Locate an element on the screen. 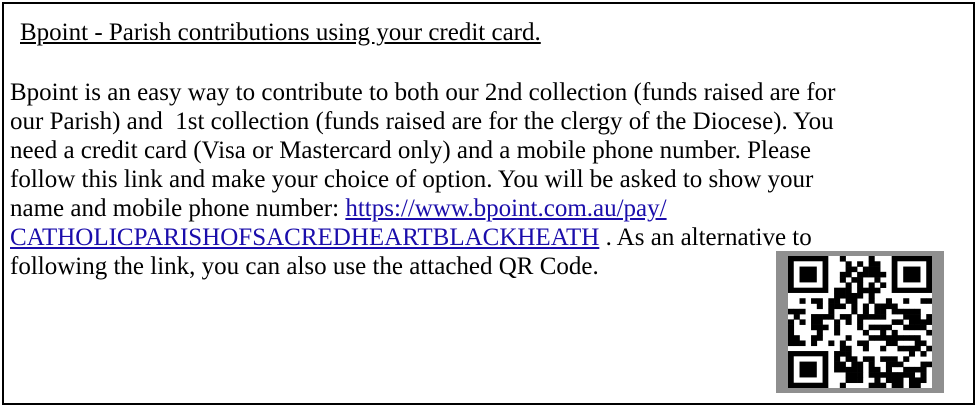  qr-code-frame is located at coordinates (860, 322).